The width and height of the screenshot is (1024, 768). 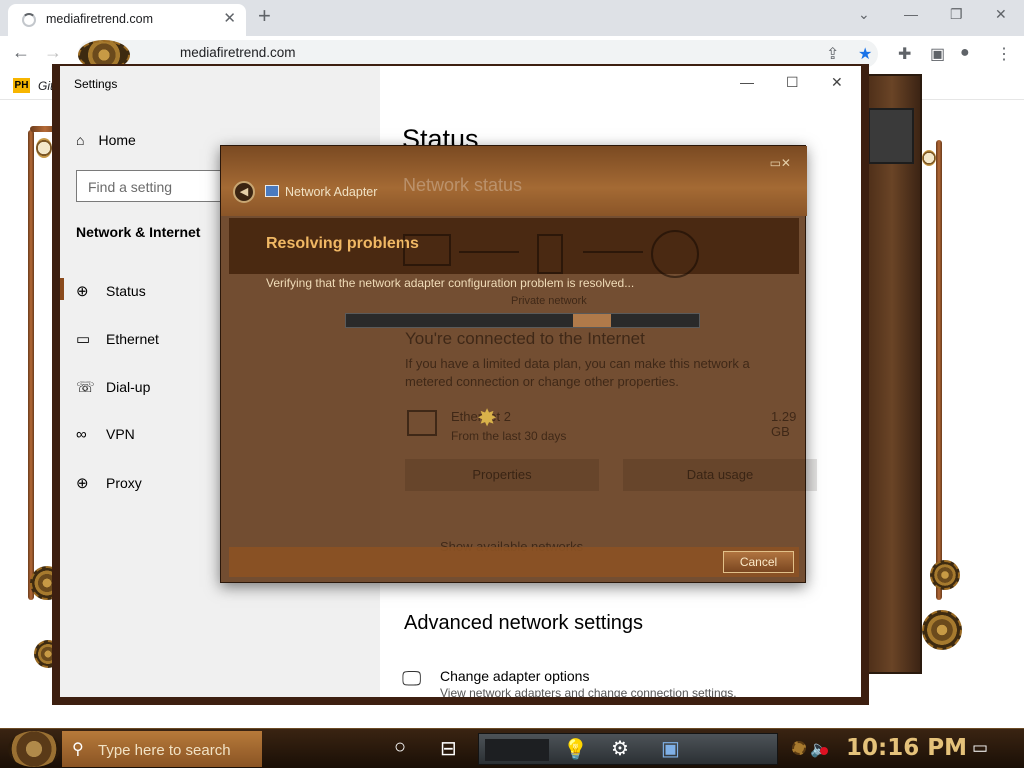 What do you see at coordinates (784, 424) in the screenshot?
I see `ethernet-usage: 1.29 GB` at bounding box center [784, 424].